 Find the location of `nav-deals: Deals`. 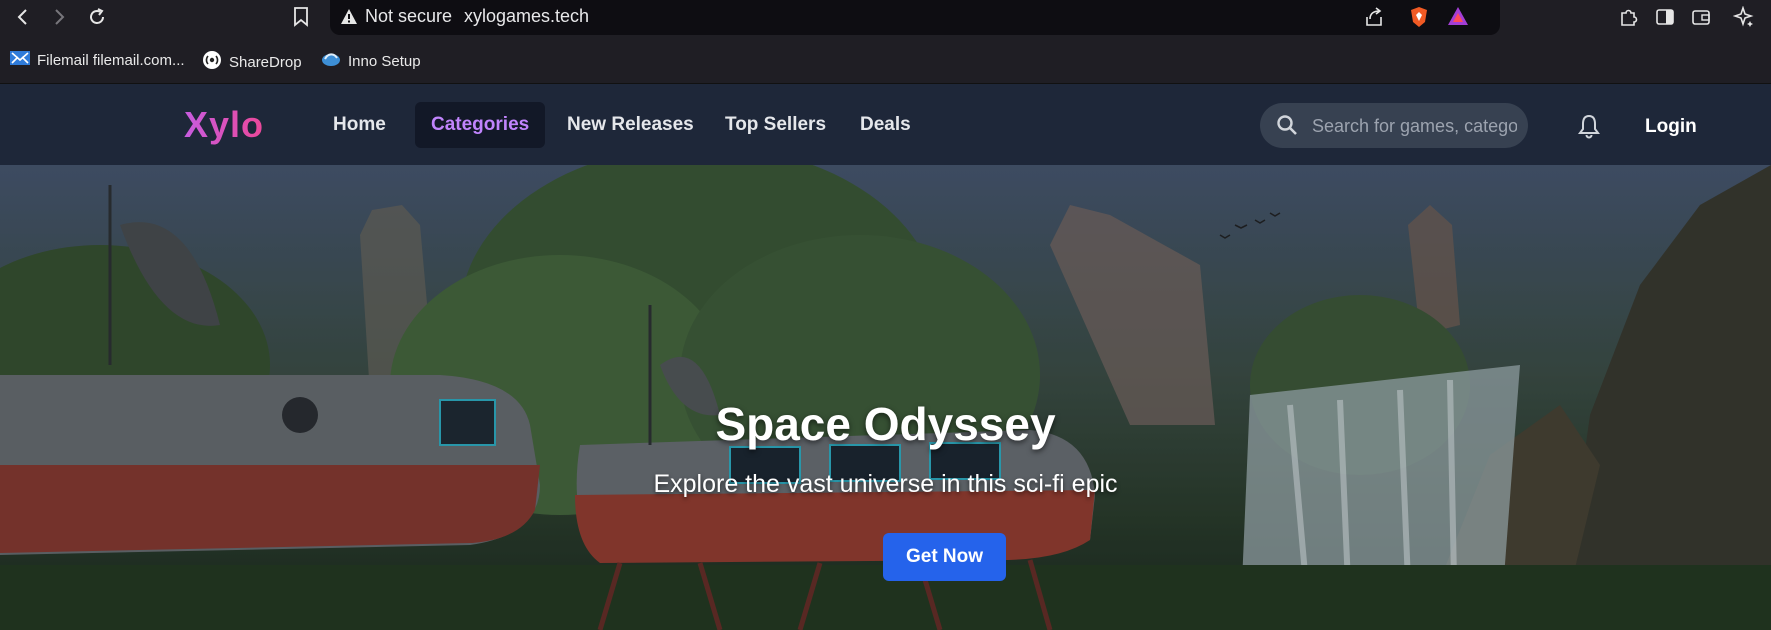

nav-deals: Deals is located at coordinates (885, 125).